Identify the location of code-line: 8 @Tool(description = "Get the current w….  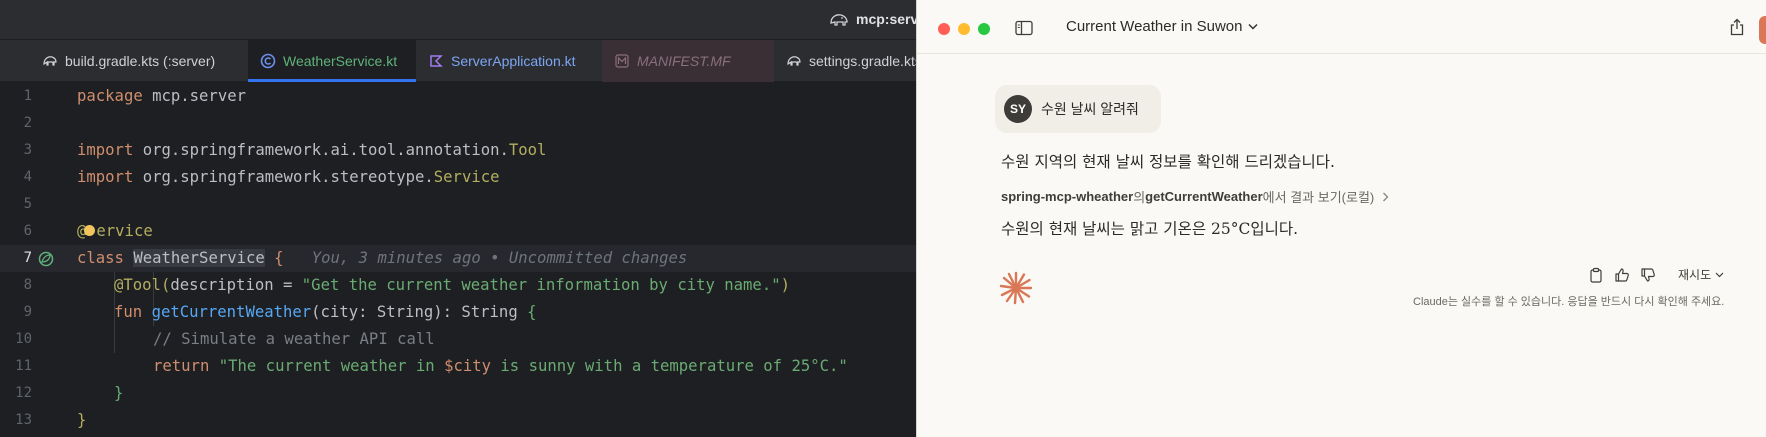
(460, 285).